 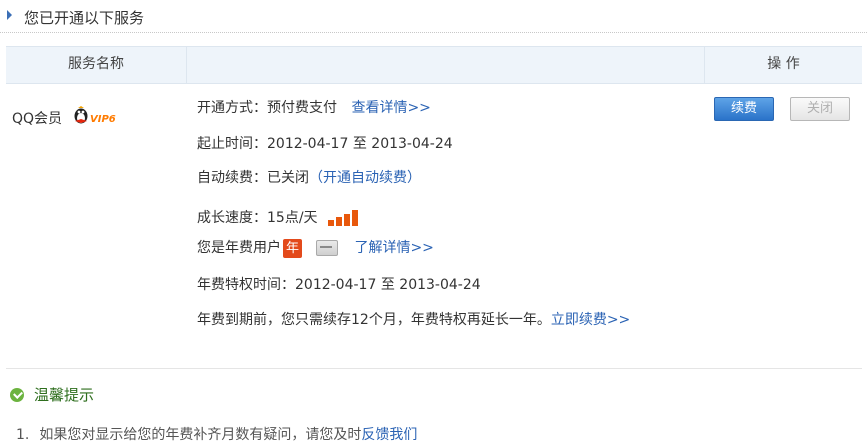 What do you see at coordinates (239, 248) in the screenshot?
I see `annual-user-text: 您是年费用户` at bounding box center [239, 248].